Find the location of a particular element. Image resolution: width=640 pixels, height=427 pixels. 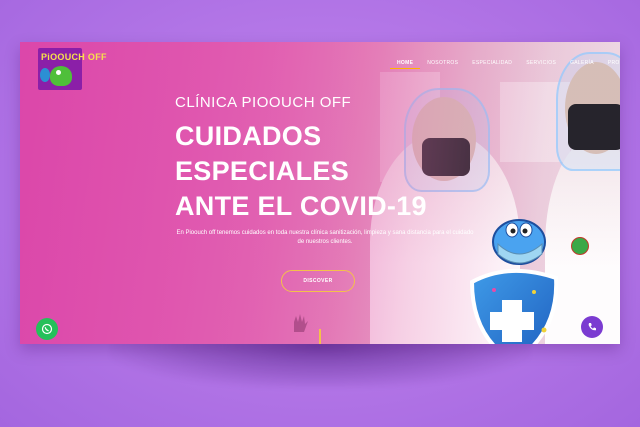

whatsapp-icon is located at coordinates (47, 329).